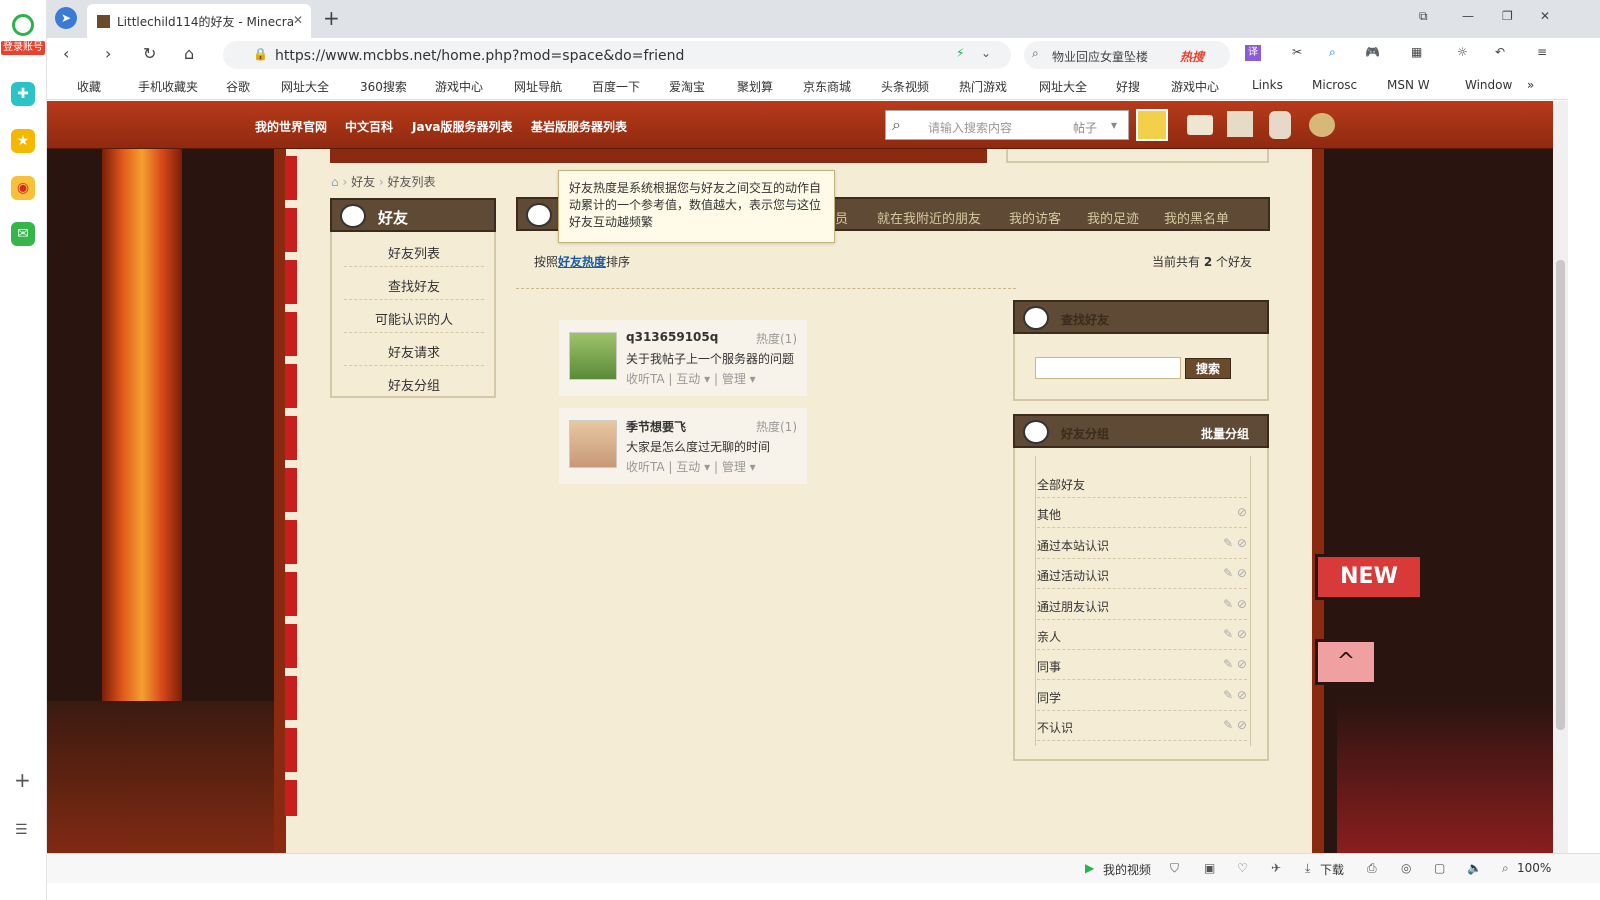 This screenshot has height=900, width=1600. What do you see at coordinates (1408, 85) in the screenshot?
I see `bookmark-folder: MSN W` at bounding box center [1408, 85].